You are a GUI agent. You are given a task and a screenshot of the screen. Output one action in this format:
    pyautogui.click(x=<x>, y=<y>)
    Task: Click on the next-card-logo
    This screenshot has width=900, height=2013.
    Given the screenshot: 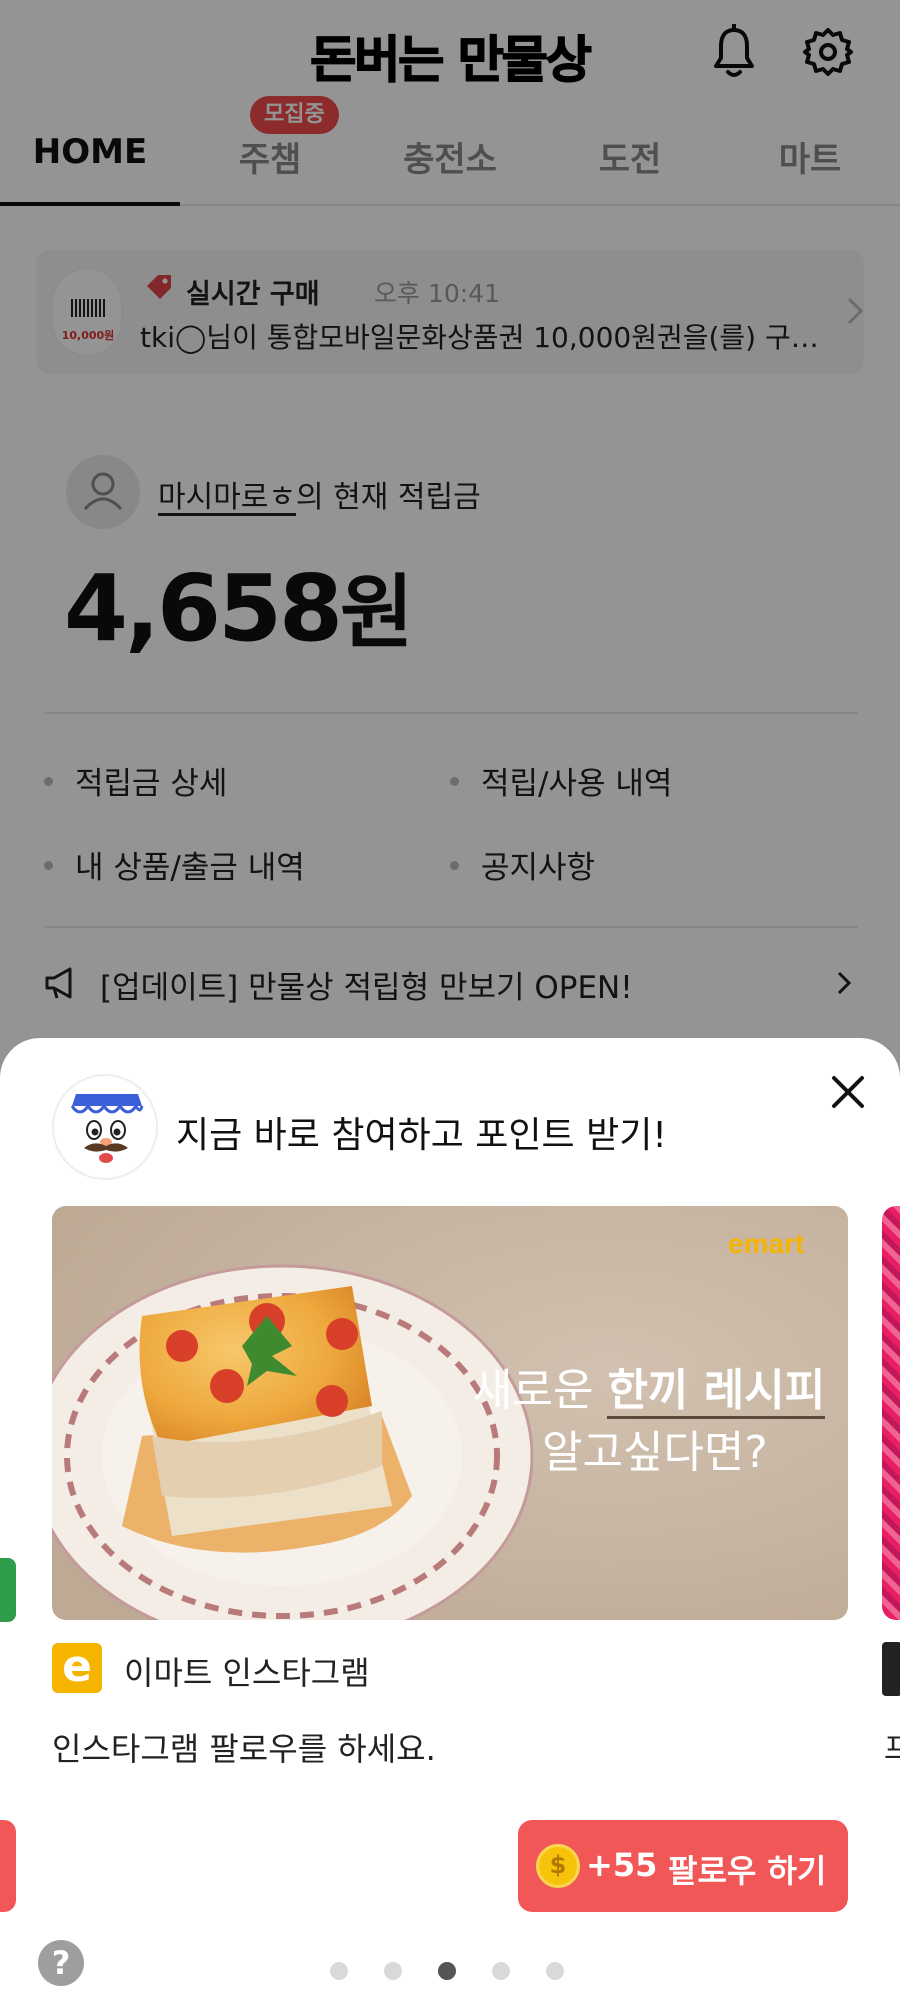 What is the action you would take?
    pyautogui.click(x=891, y=1669)
    